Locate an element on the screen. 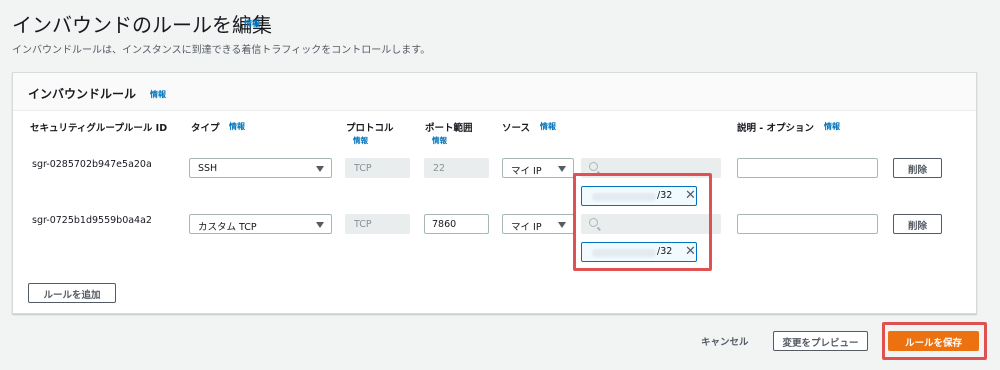 The width and height of the screenshot is (1000, 370). type-select-value: SSH is located at coordinates (208, 168).